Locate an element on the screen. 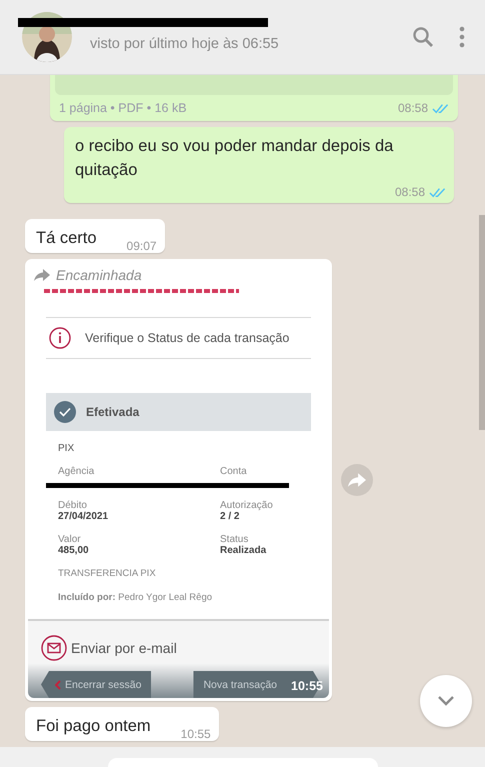 The height and width of the screenshot is (767, 485). menu-icon is located at coordinates (462, 37).